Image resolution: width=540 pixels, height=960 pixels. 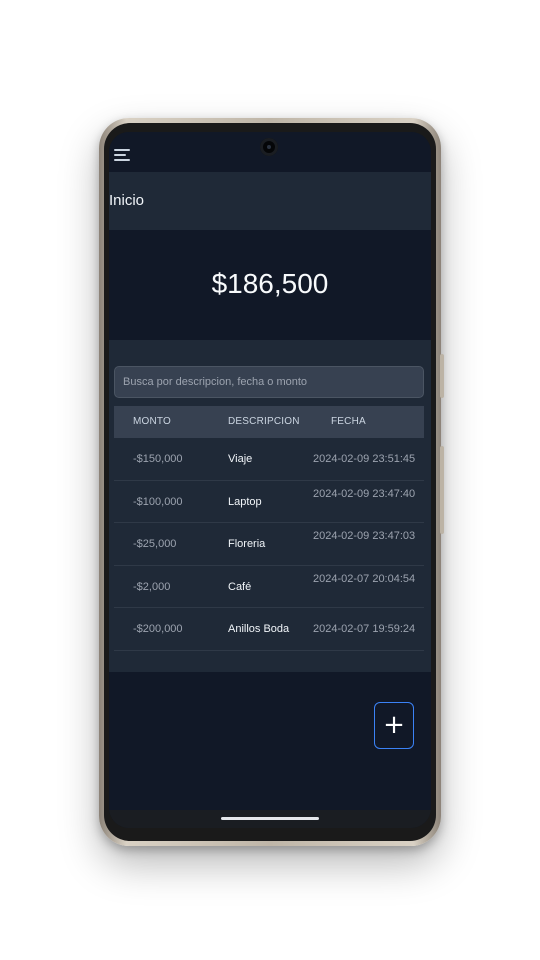 What do you see at coordinates (158, 459) in the screenshot?
I see `row-amount: -$150,000` at bounding box center [158, 459].